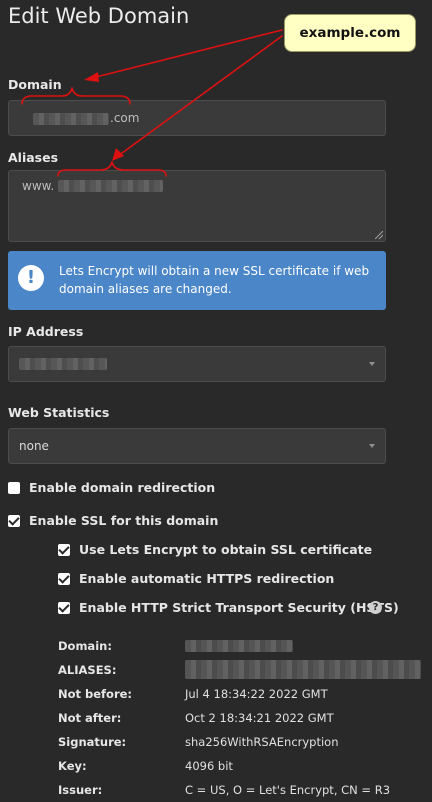 The height and width of the screenshot is (802, 432). I want to click on ssl-checkbox, so click(14, 520).